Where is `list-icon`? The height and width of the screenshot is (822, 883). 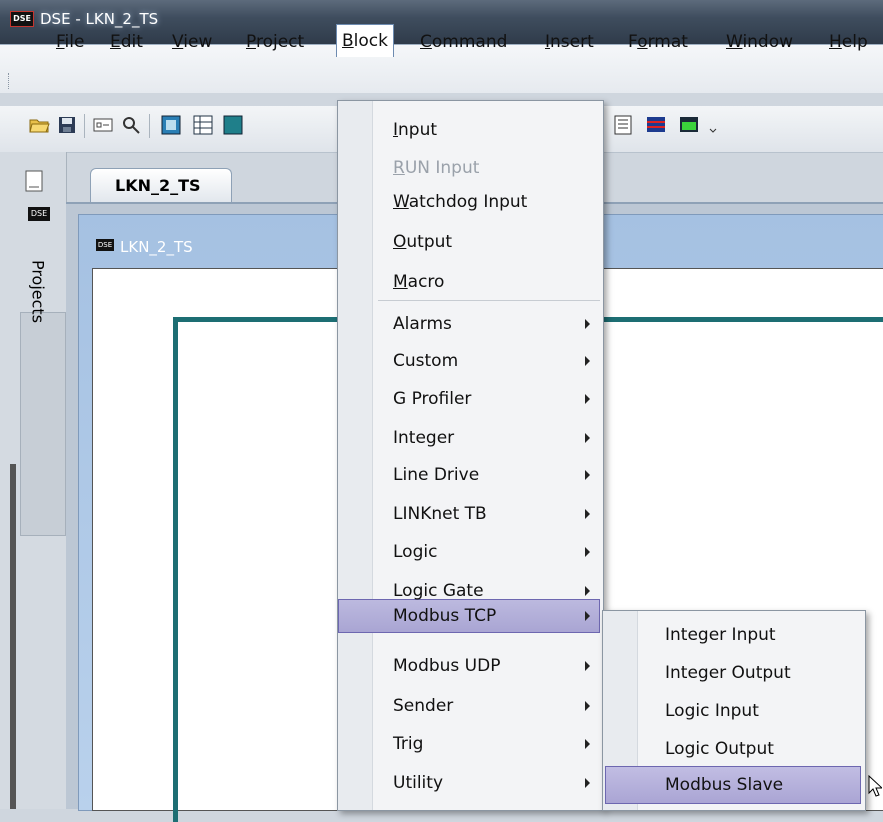 list-icon is located at coordinates (623, 125).